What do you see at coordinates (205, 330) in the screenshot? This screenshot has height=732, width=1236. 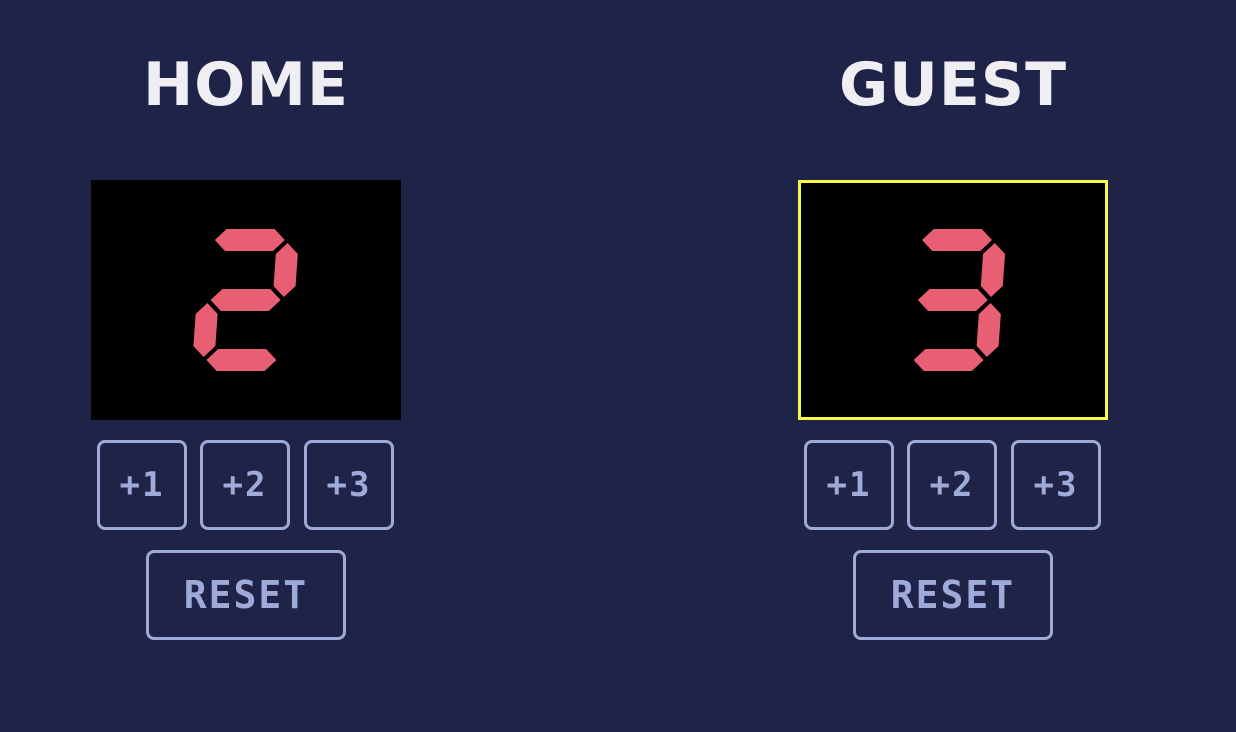 I see `segment-e` at bounding box center [205, 330].